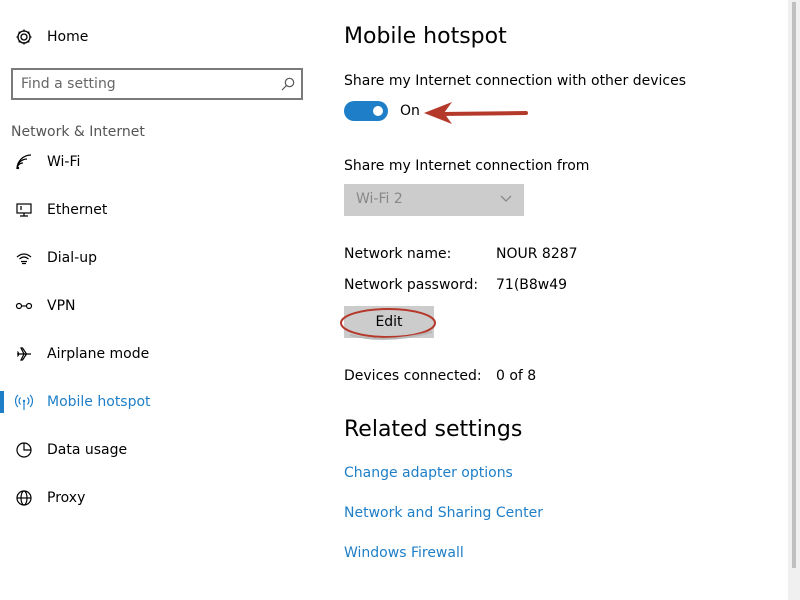 The image size is (800, 600). What do you see at coordinates (77, 210) in the screenshot?
I see `sidebar-item-label: Ethernet` at bounding box center [77, 210].